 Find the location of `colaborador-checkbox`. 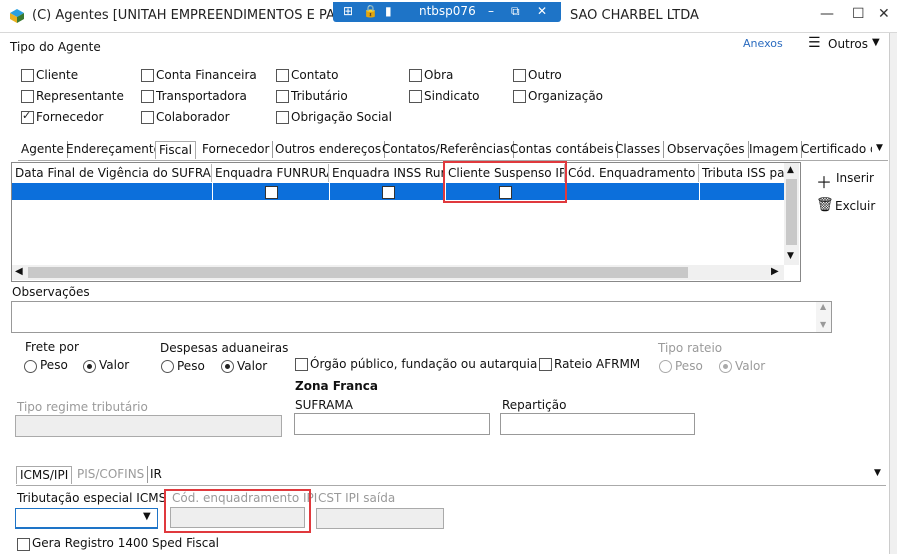

colaborador-checkbox is located at coordinates (147, 117).